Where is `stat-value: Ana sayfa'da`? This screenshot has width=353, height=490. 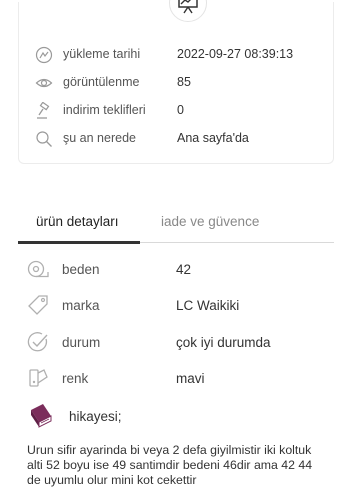
stat-value: Ana sayfa'da is located at coordinates (213, 138).